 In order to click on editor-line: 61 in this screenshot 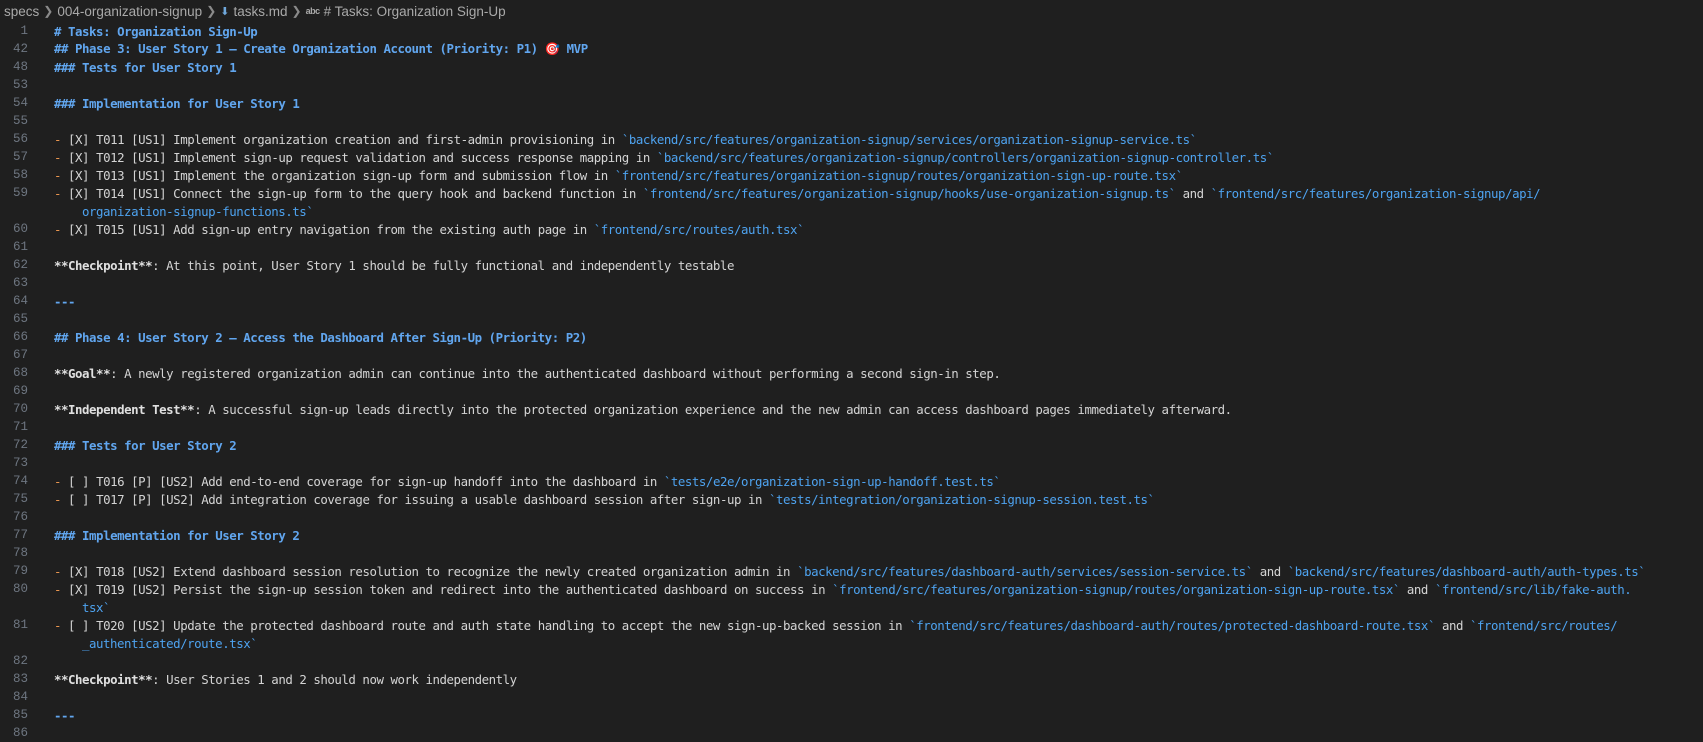, I will do `click(851, 247)`.